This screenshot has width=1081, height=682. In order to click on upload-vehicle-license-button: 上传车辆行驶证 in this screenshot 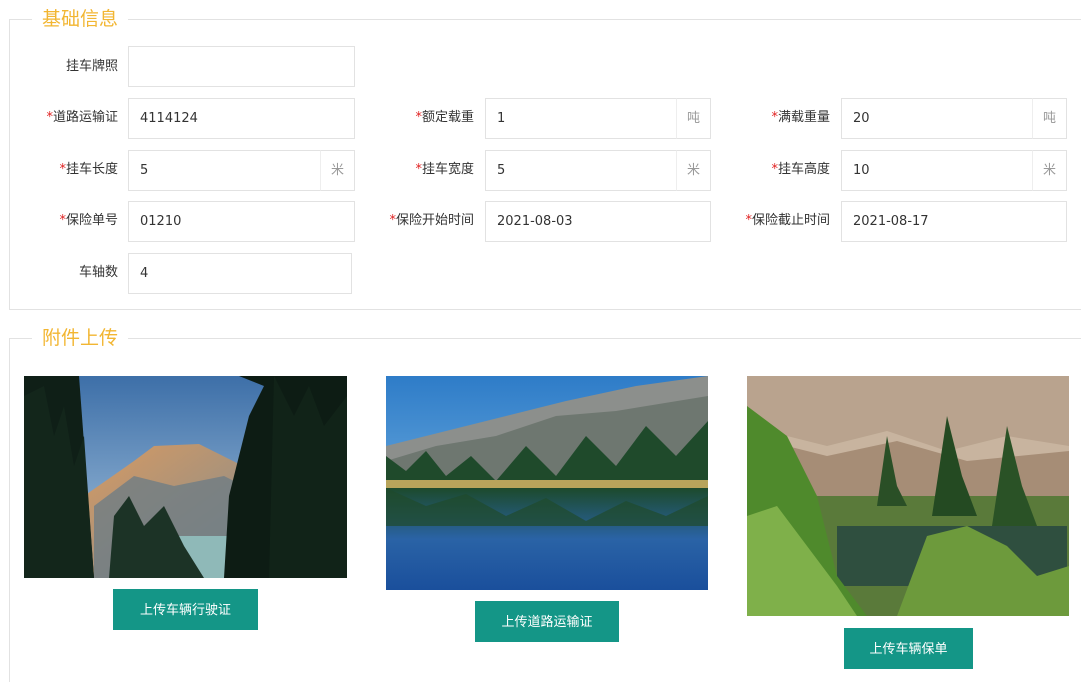, I will do `click(185, 609)`.